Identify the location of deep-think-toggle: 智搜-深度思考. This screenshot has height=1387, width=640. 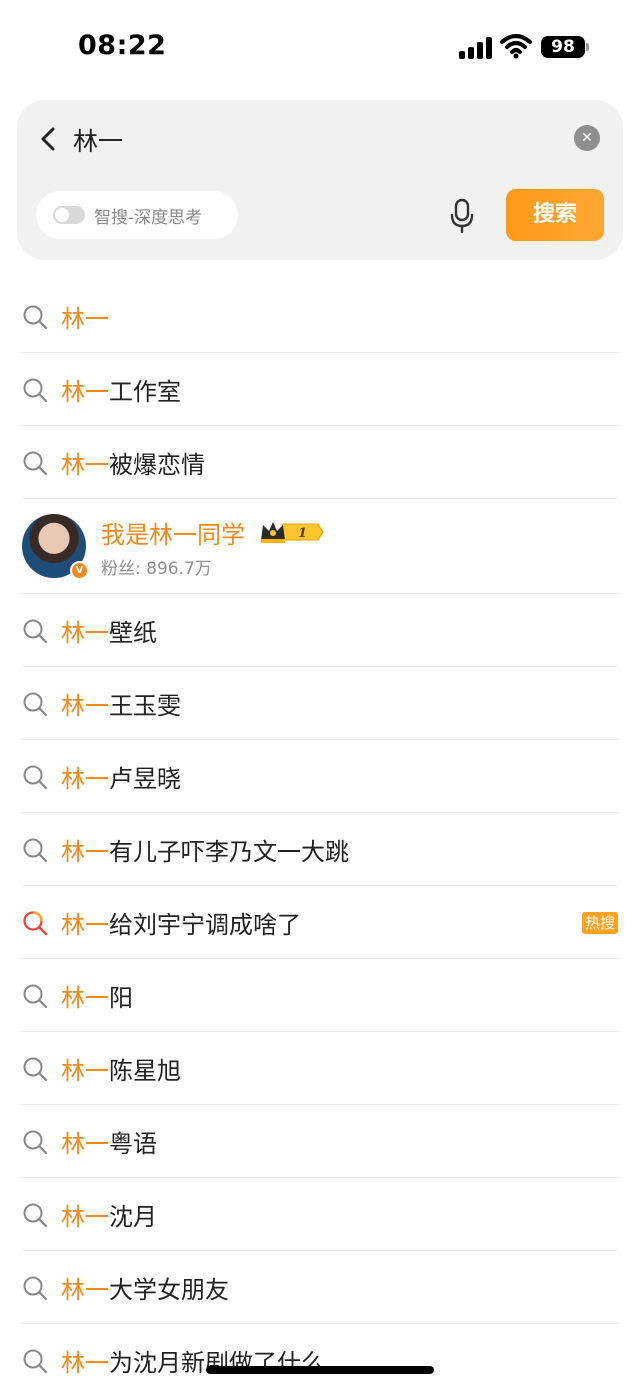
(137, 215).